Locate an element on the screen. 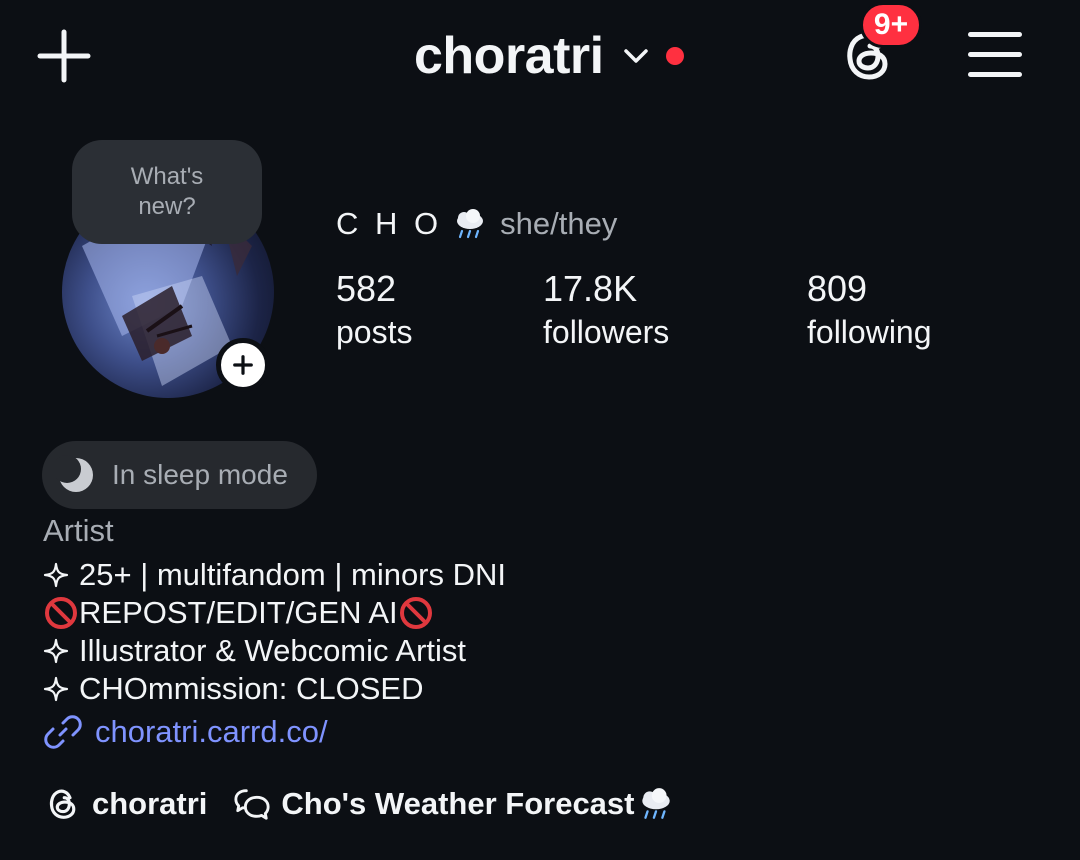 Image resolution: width=1080 pixels, height=860 pixels. following-count: 809 is located at coordinates (837, 288).